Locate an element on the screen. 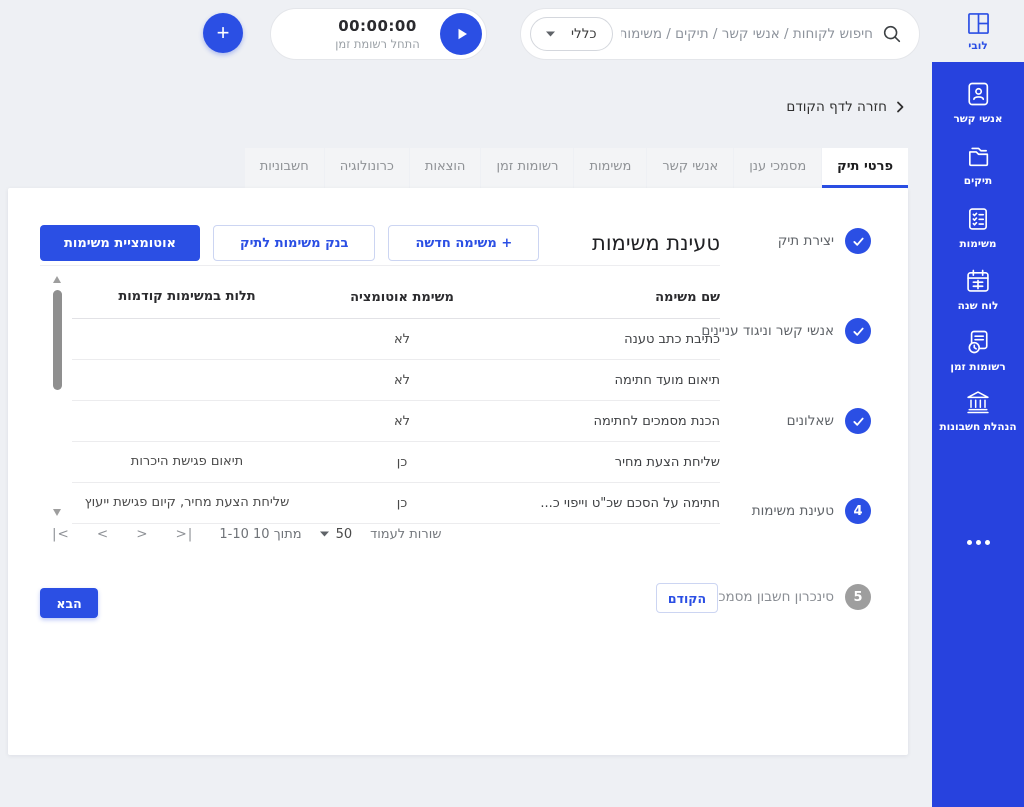 This screenshot has width=1024, height=807. sidebar-item-accounting: הנהלת חשבונות is located at coordinates (978, 410).